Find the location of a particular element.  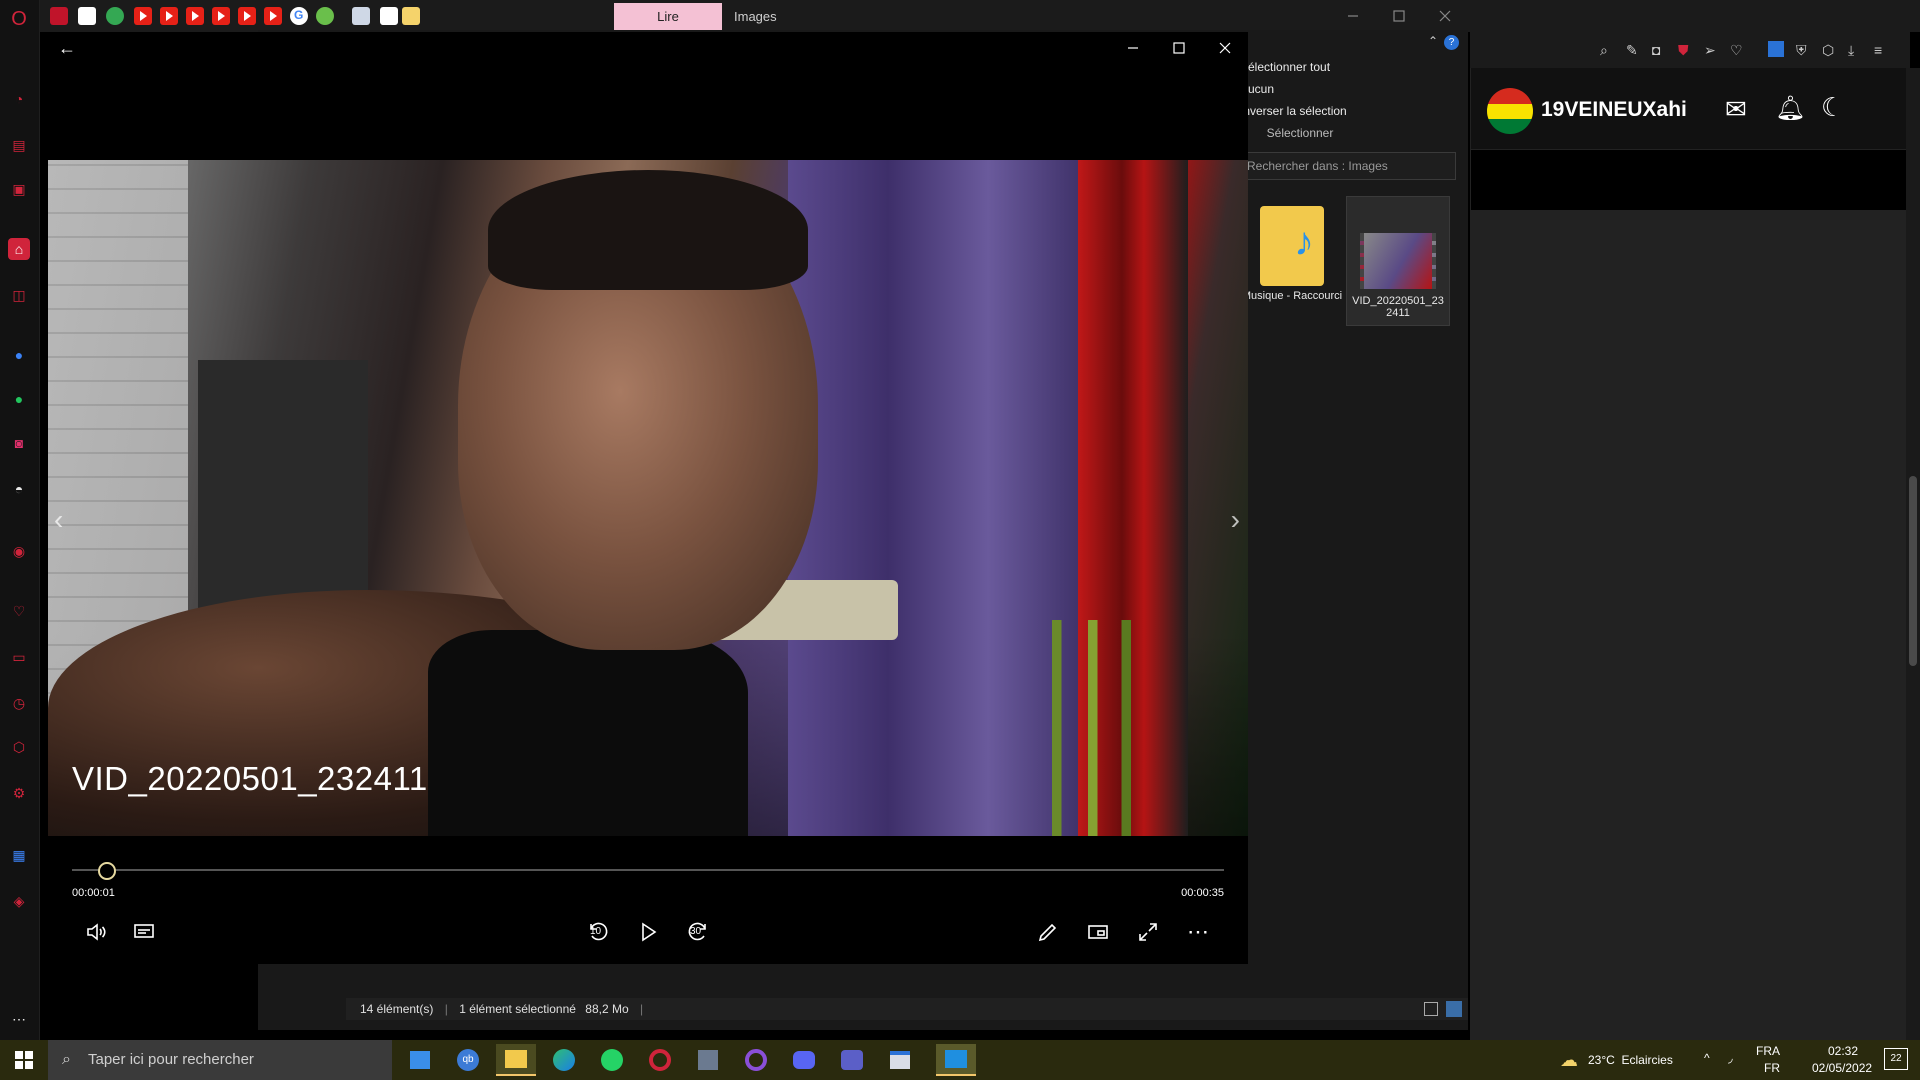

twitch-icon: ▣ is located at coordinates (19, 189).